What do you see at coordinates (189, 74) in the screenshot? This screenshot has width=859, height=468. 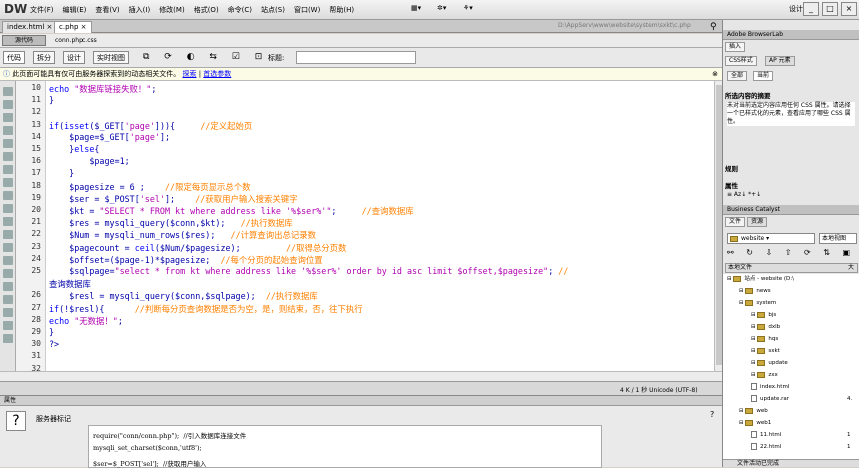 I see `discover-link: 探索` at bounding box center [189, 74].